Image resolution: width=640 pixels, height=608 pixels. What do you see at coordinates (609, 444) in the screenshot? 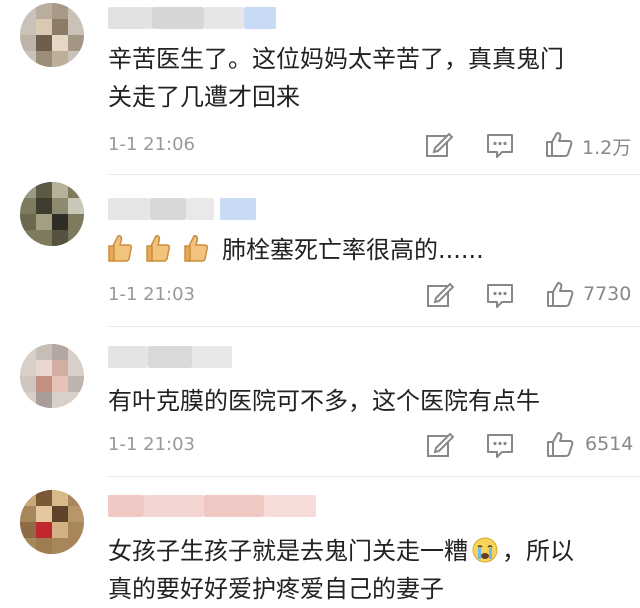
I see `like-count: 6514` at bounding box center [609, 444].